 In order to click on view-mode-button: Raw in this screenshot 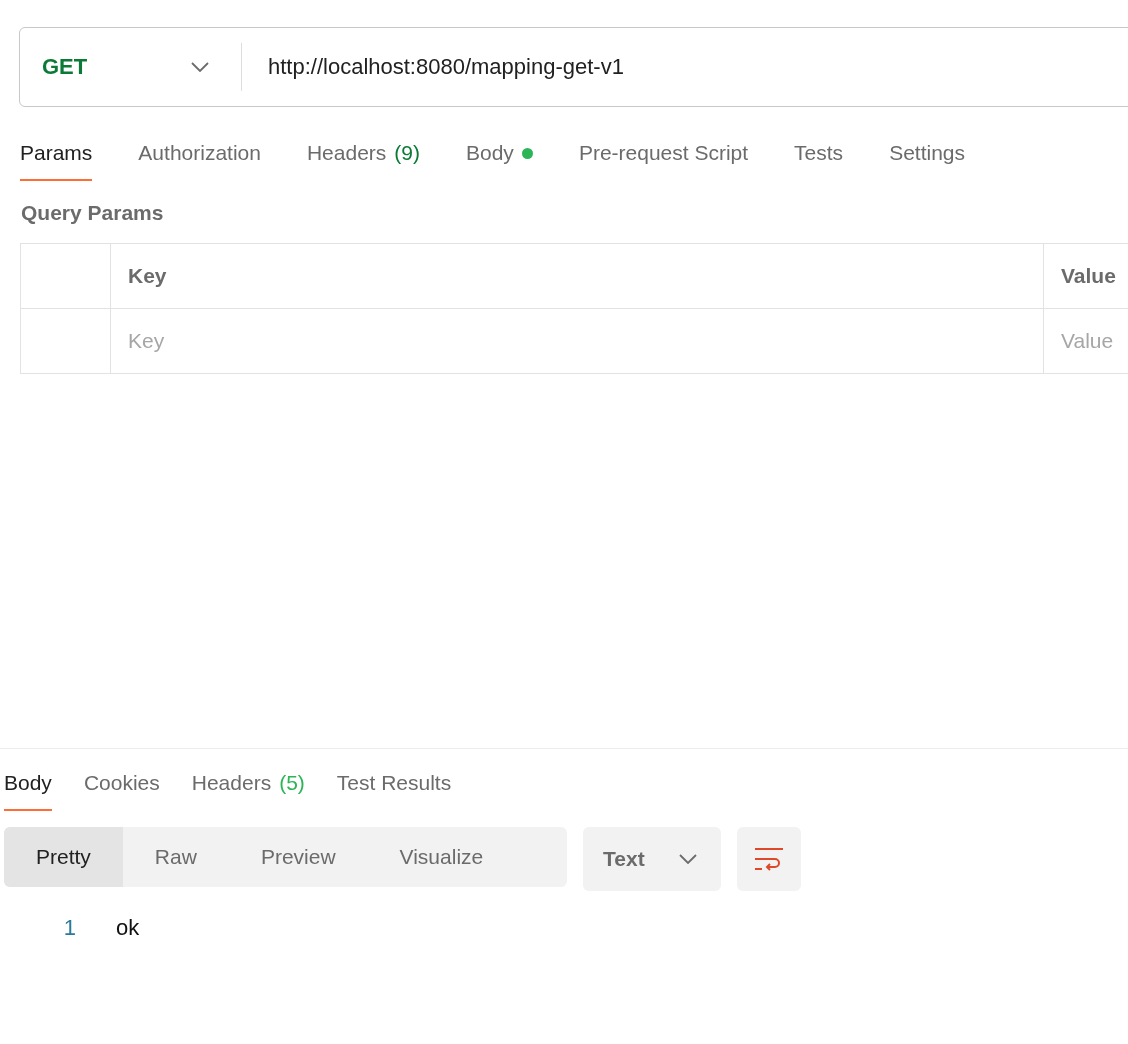, I will do `click(175, 857)`.